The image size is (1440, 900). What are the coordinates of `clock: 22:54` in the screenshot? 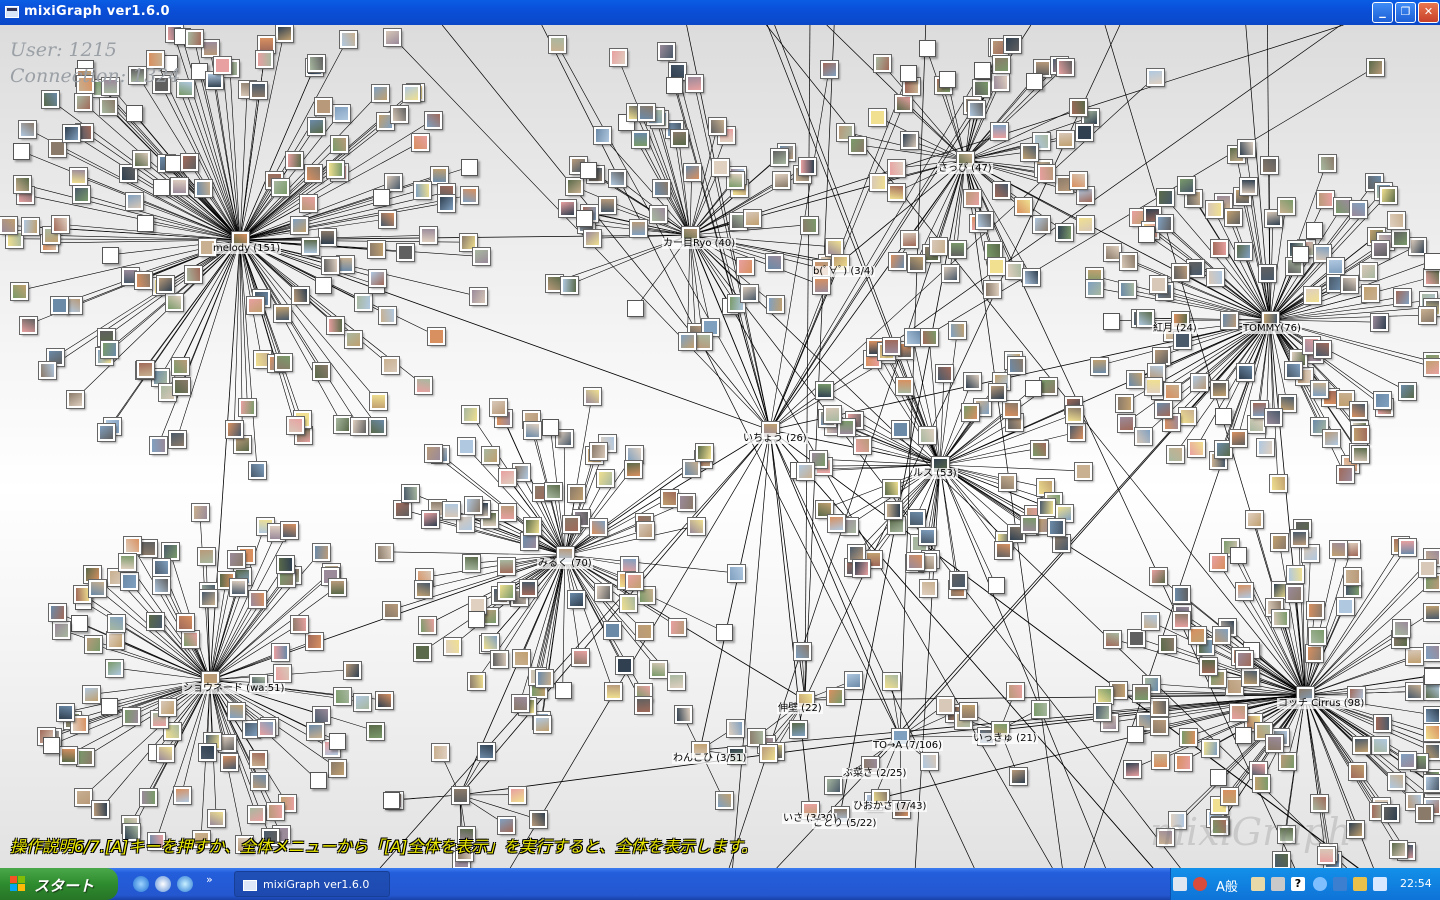 It's located at (1416, 883).